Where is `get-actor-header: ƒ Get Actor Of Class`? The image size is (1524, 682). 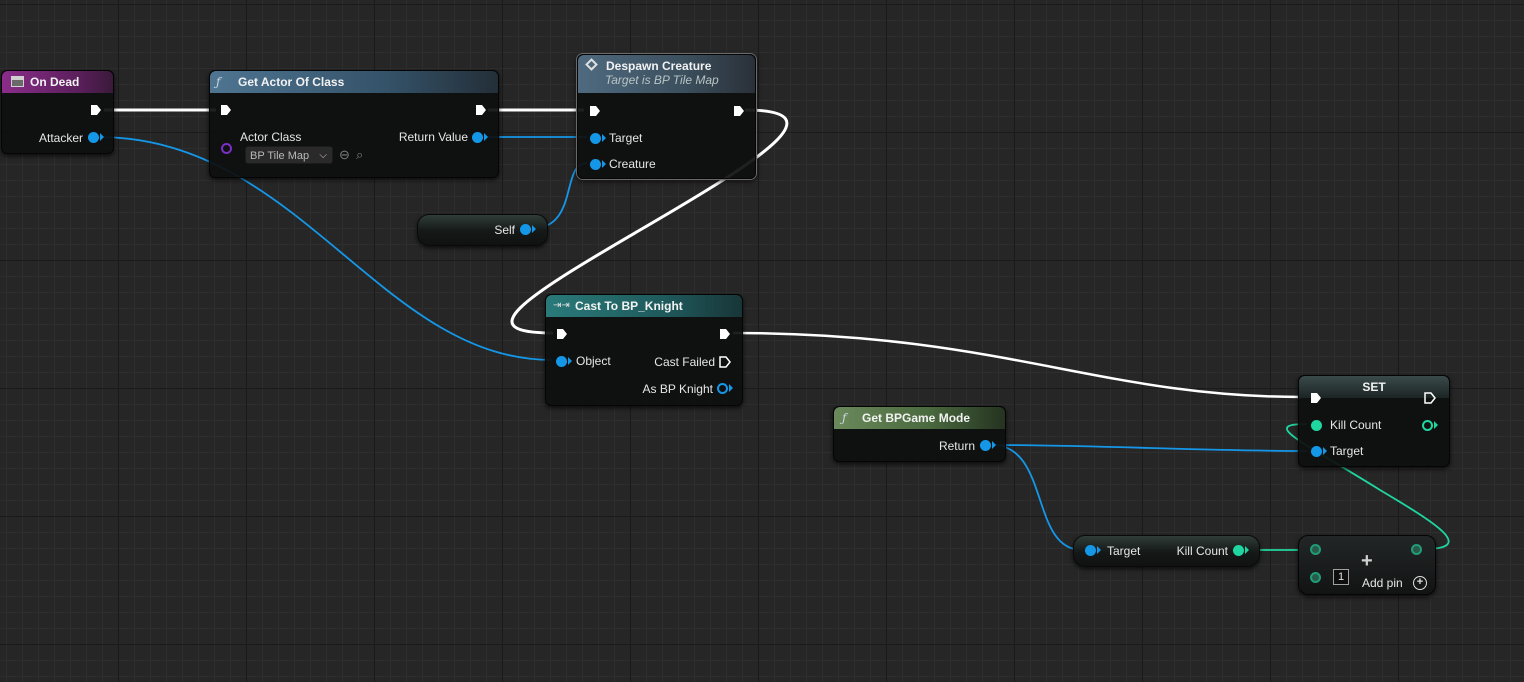 get-actor-header: ƒ Get Actor Of Class is located at coordinates (354, 82).